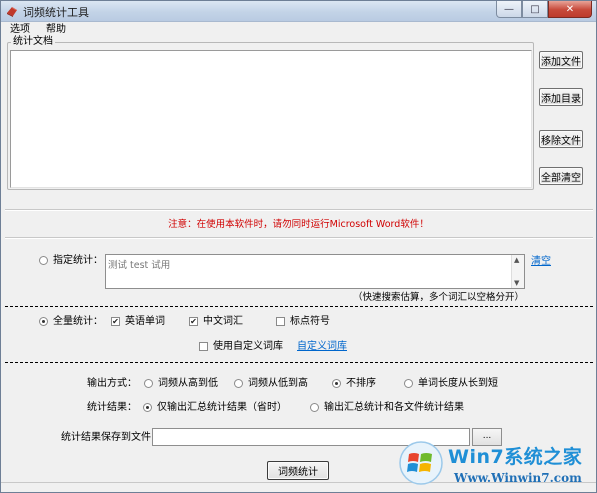 This screenshot has width=597, height=493. Describe the element at coordinates (112, 383) in the screenshot. I see `output-mode-label: 输出方式：` at that location.